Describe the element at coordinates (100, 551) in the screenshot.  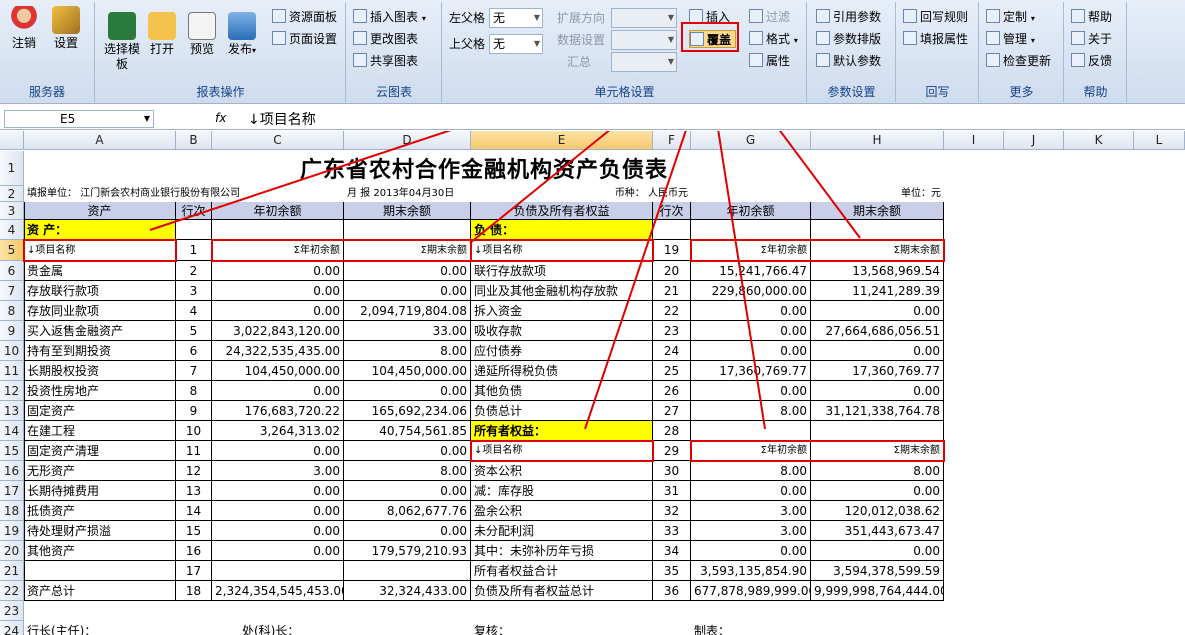
I see `item-name: 其他资产` at that location.